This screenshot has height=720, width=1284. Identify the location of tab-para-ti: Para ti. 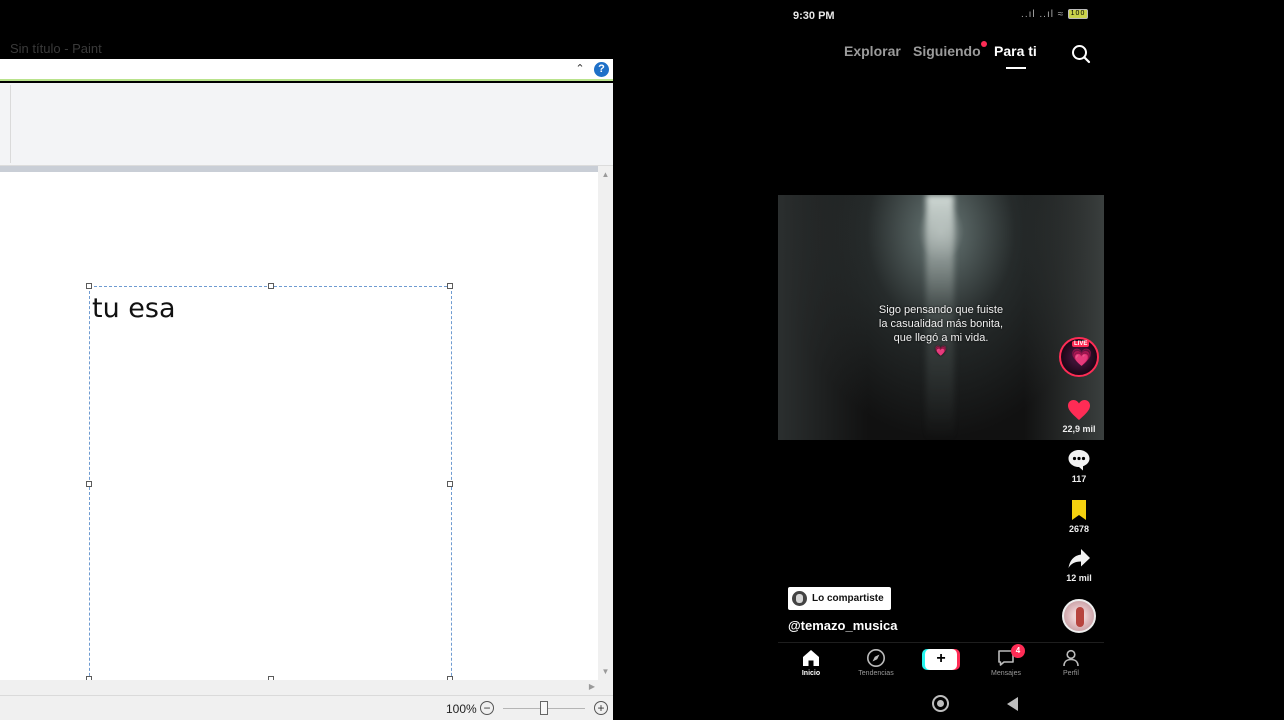
(1015, 51).